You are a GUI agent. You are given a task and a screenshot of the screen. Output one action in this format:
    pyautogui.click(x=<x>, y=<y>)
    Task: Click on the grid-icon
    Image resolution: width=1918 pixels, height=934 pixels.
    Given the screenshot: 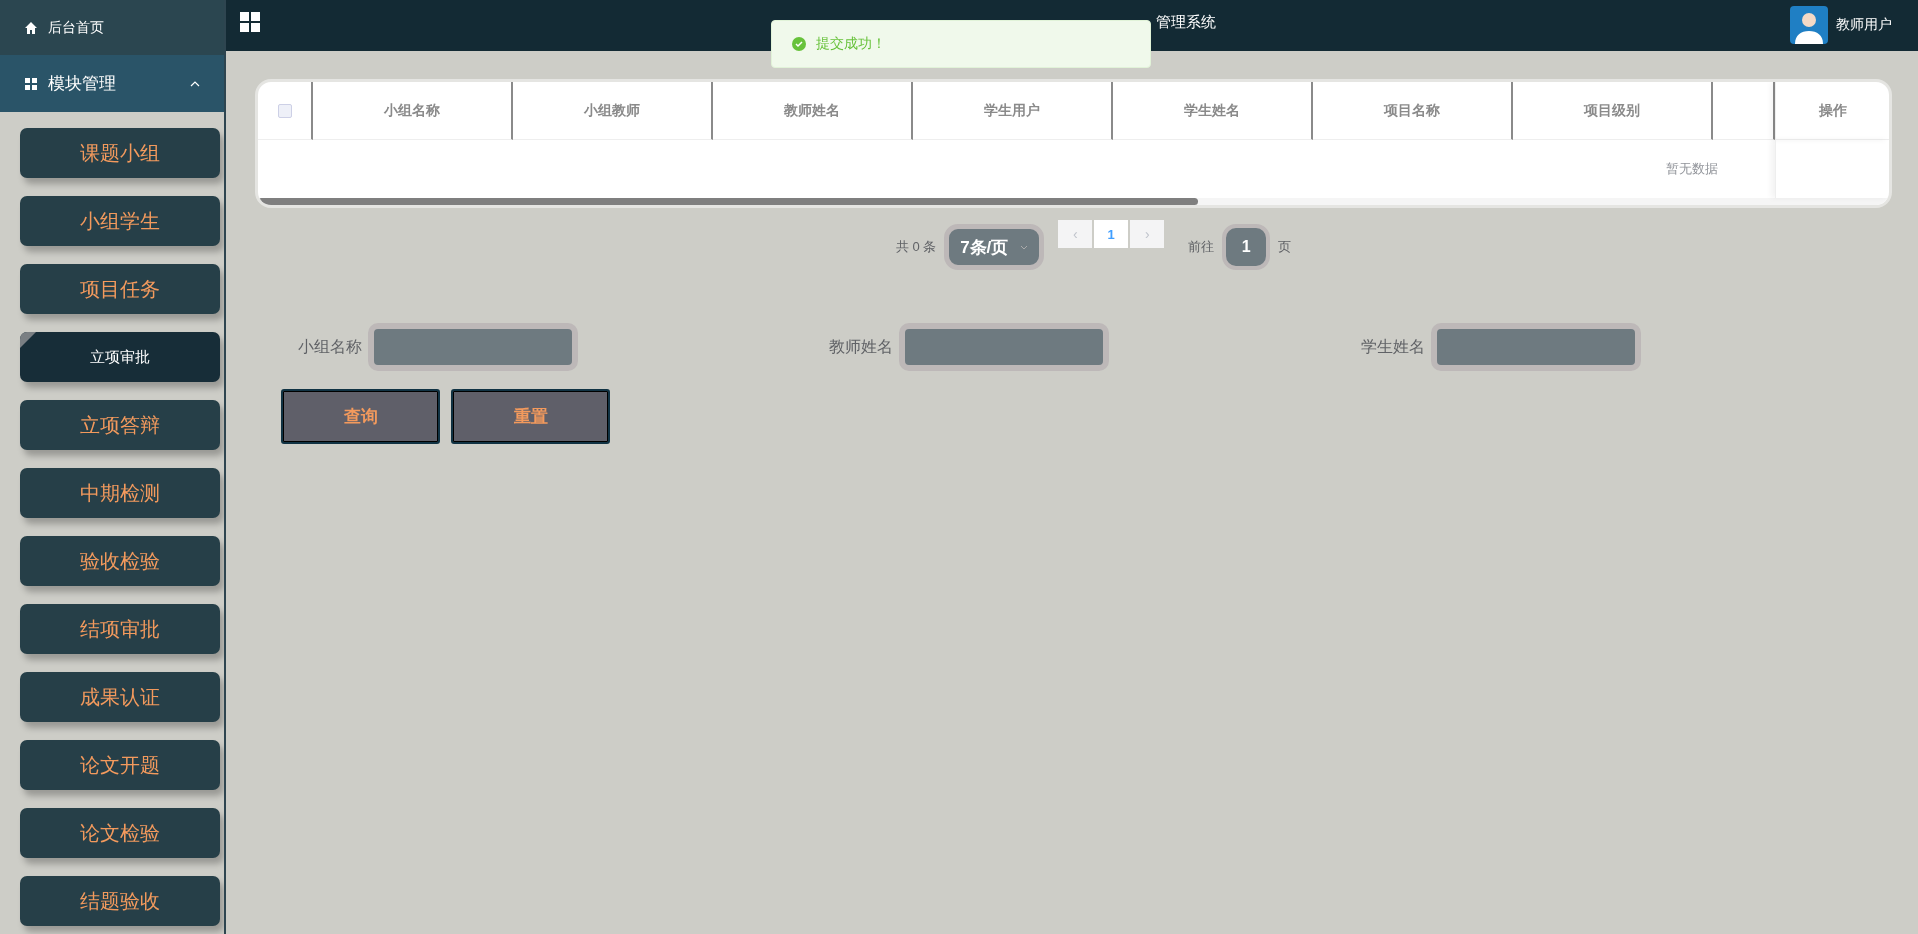 What is the action you would take?
    pyautogui.click(x=31, y=83)
    